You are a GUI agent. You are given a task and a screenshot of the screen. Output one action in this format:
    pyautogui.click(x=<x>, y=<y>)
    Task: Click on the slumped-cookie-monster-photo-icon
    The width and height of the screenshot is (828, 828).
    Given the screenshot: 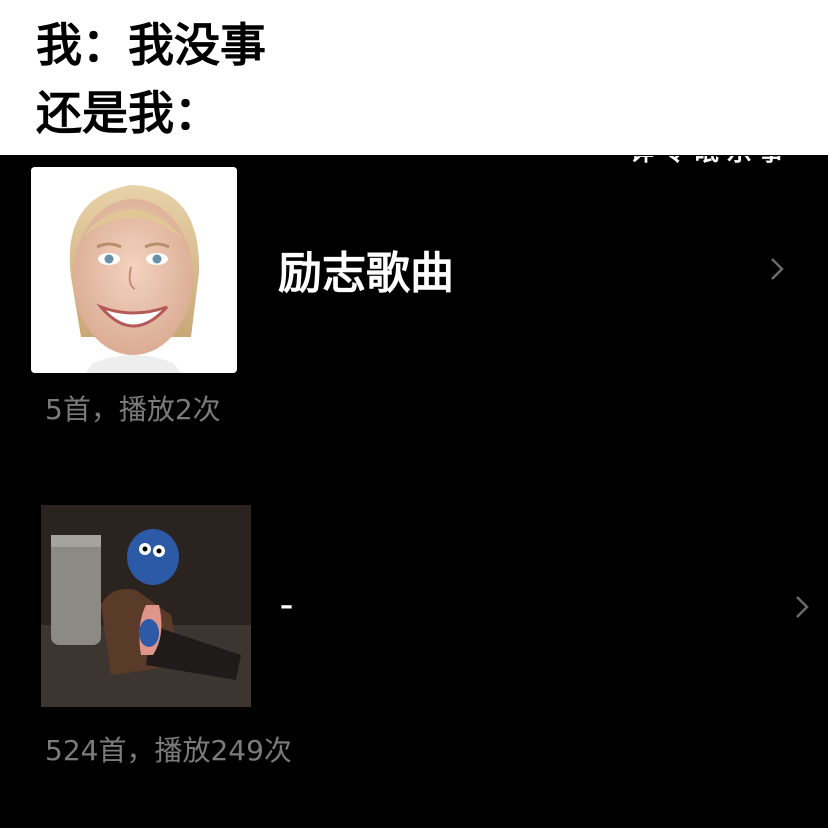 What is the action you would take?
    pyautogui.click(x=146, y=606)
    